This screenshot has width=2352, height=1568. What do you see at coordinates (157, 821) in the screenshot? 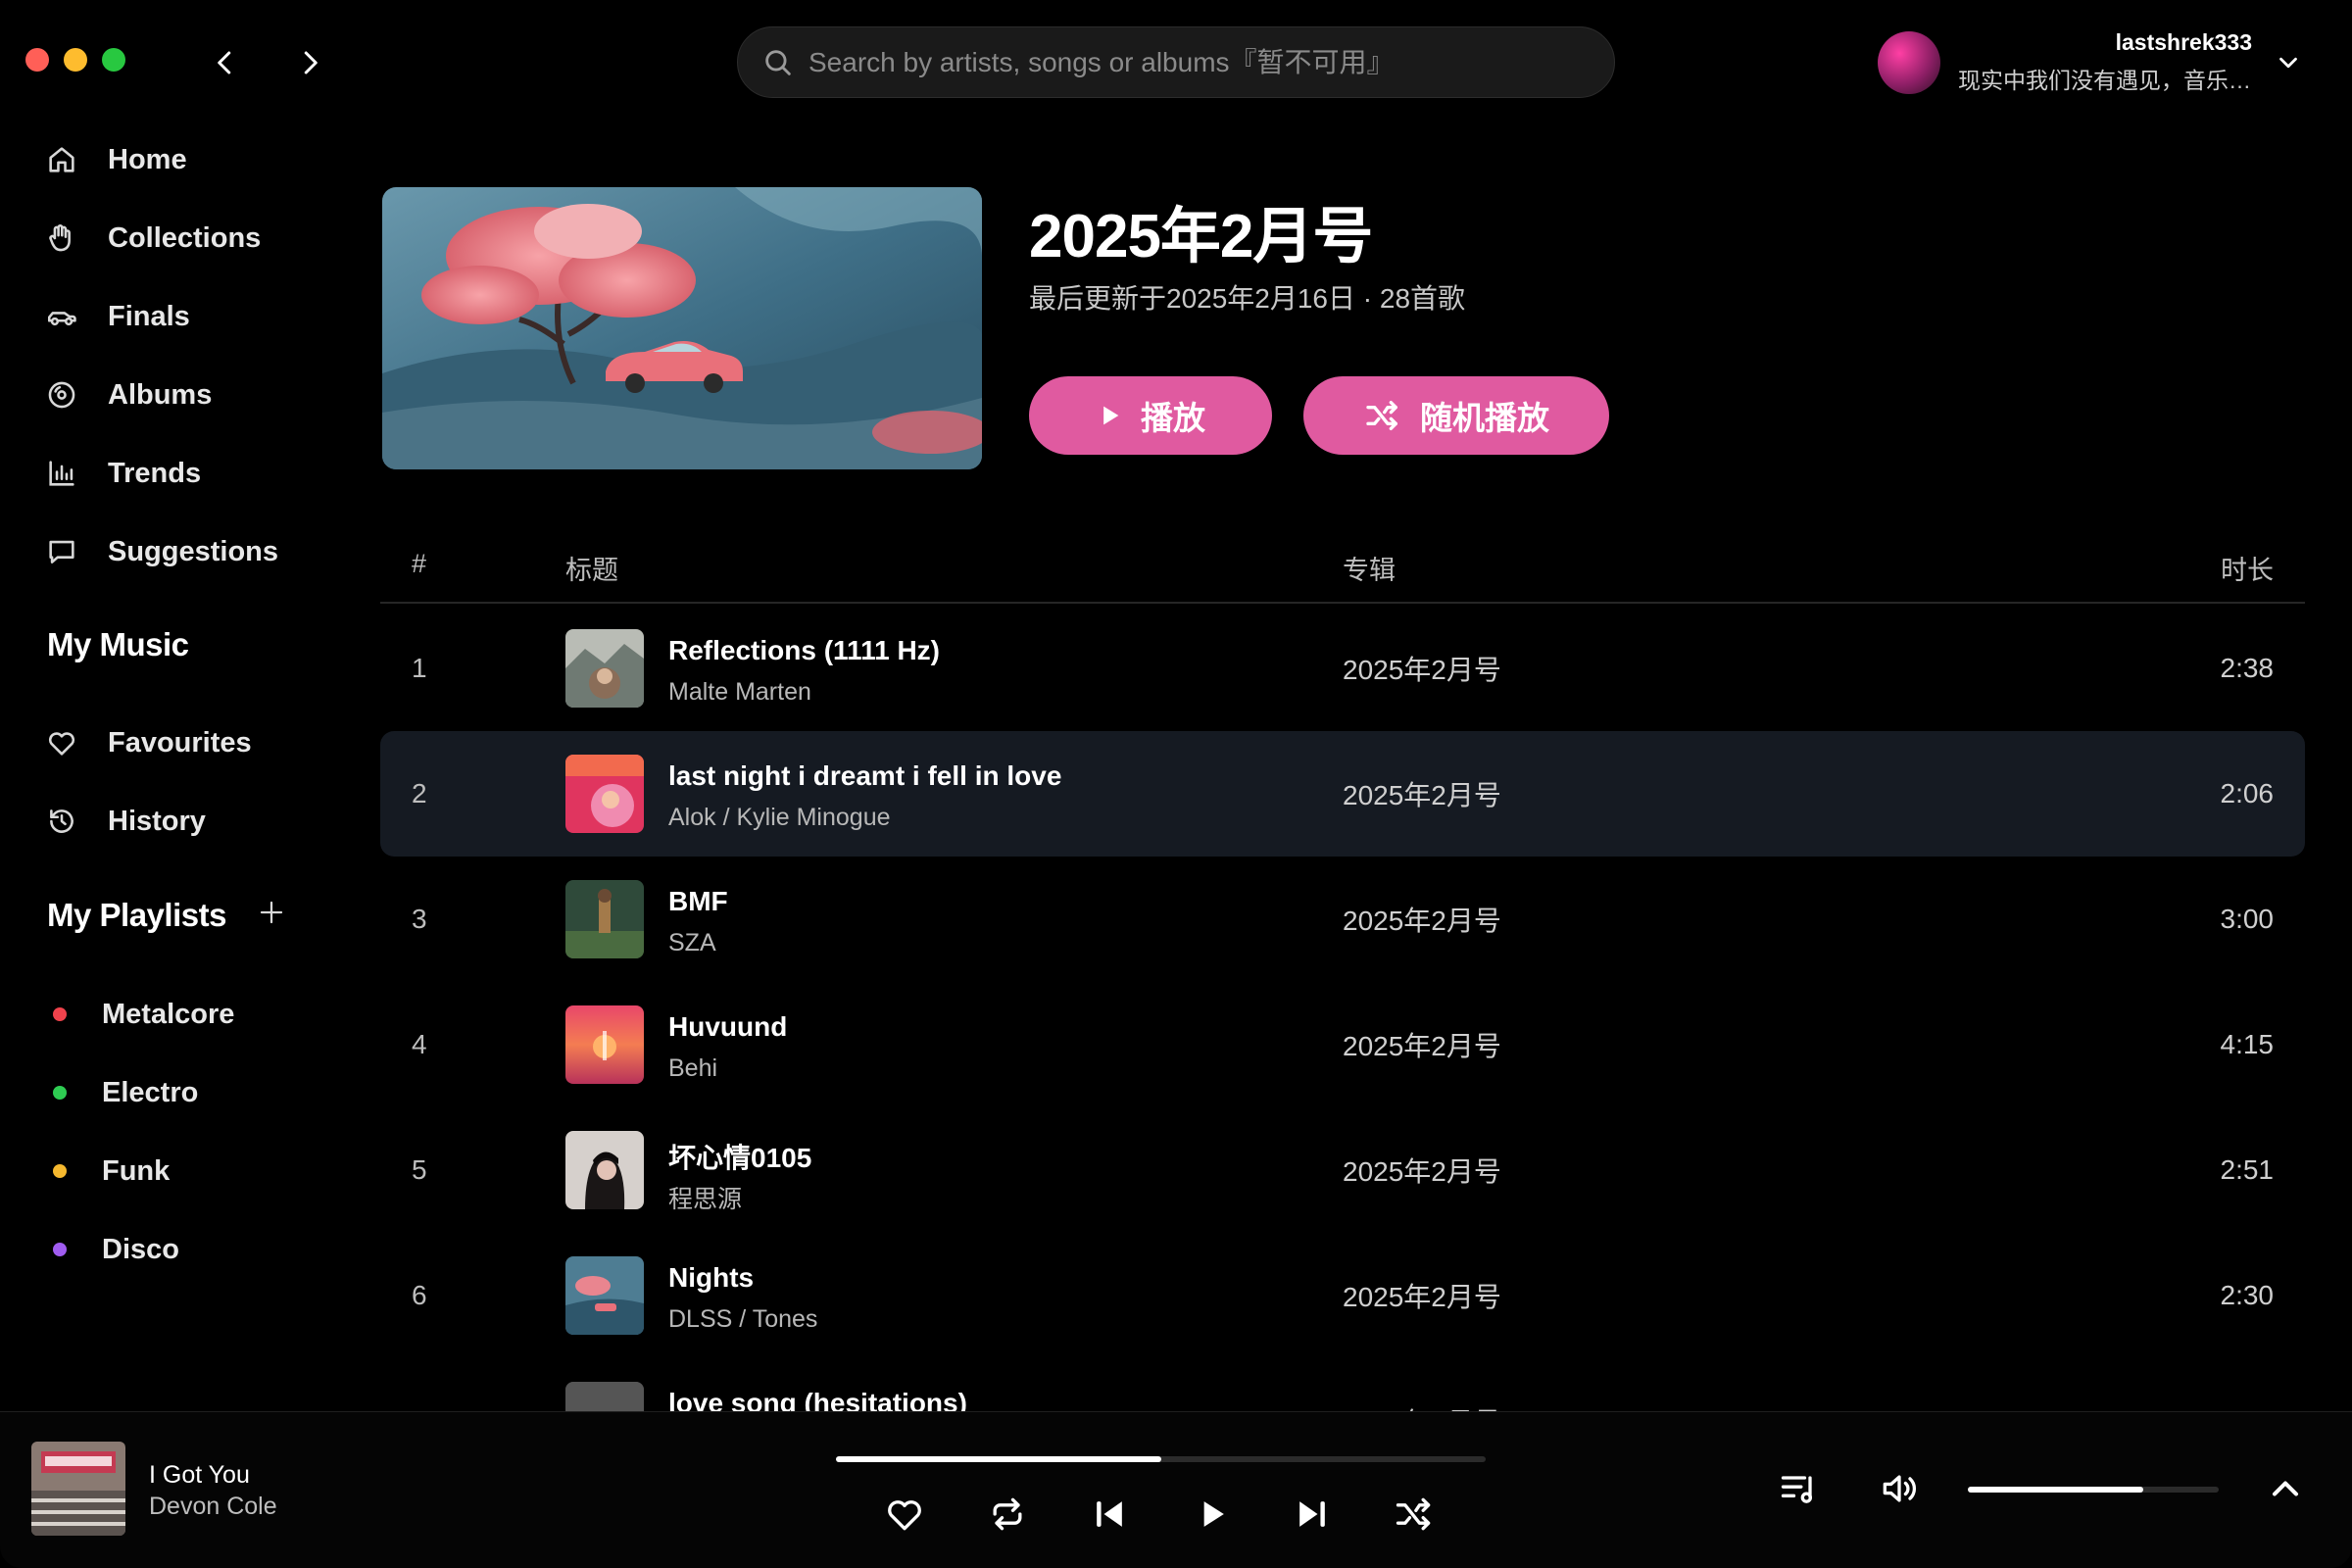
I see `sidebar-item-label: History` at bounding box center [157, 821].